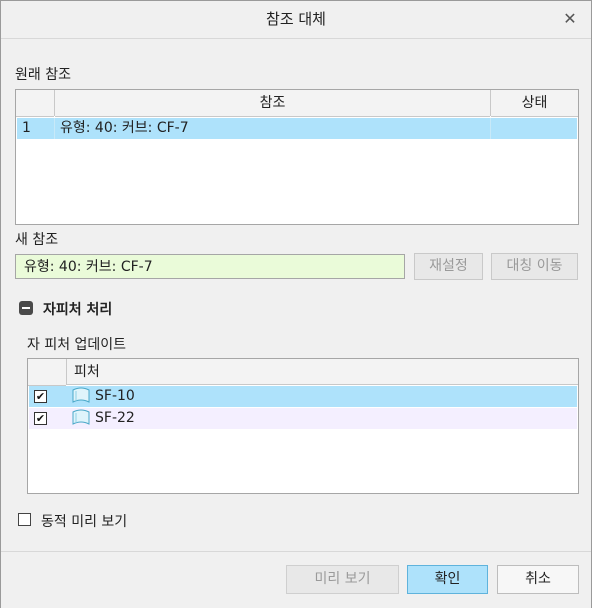  I want to click on index-column-header, so click(35, 103).